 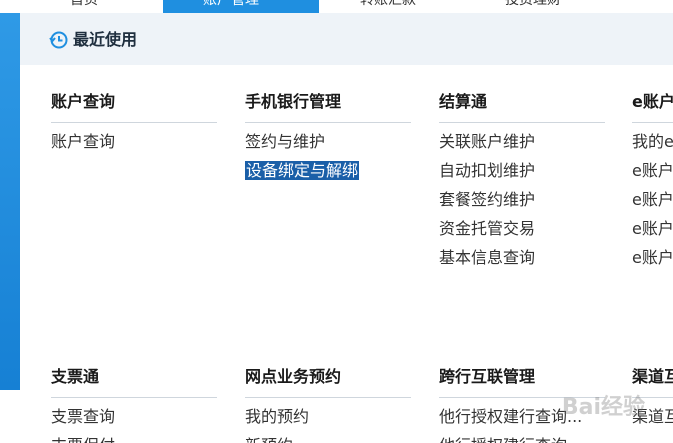 I want to click on tab-home-label: 首页, so click(x=84, y=4).